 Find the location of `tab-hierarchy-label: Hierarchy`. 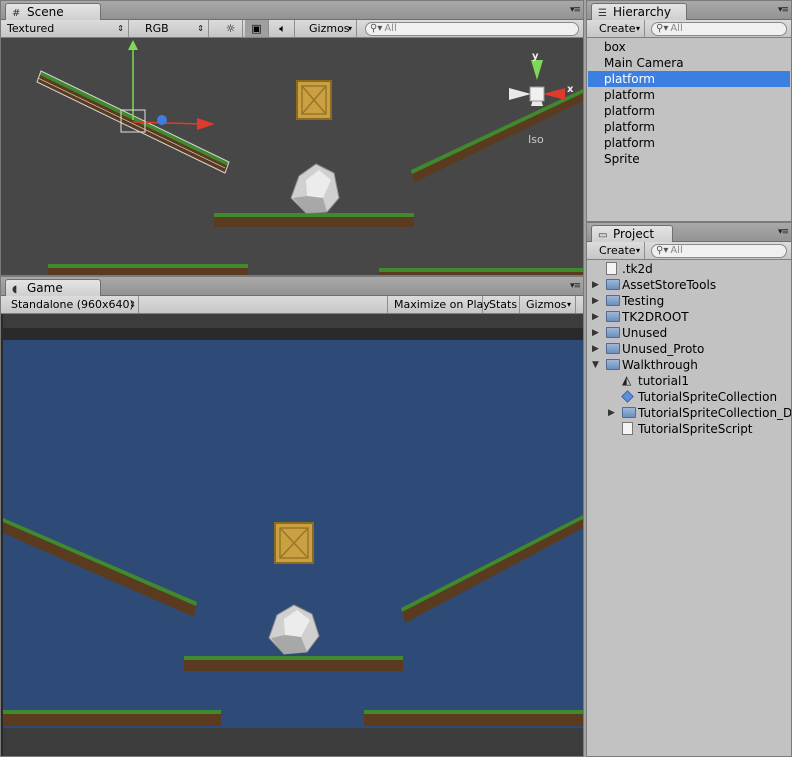

tab-hierarchy-label: Hierarchy is located at coordinates (642, 12).